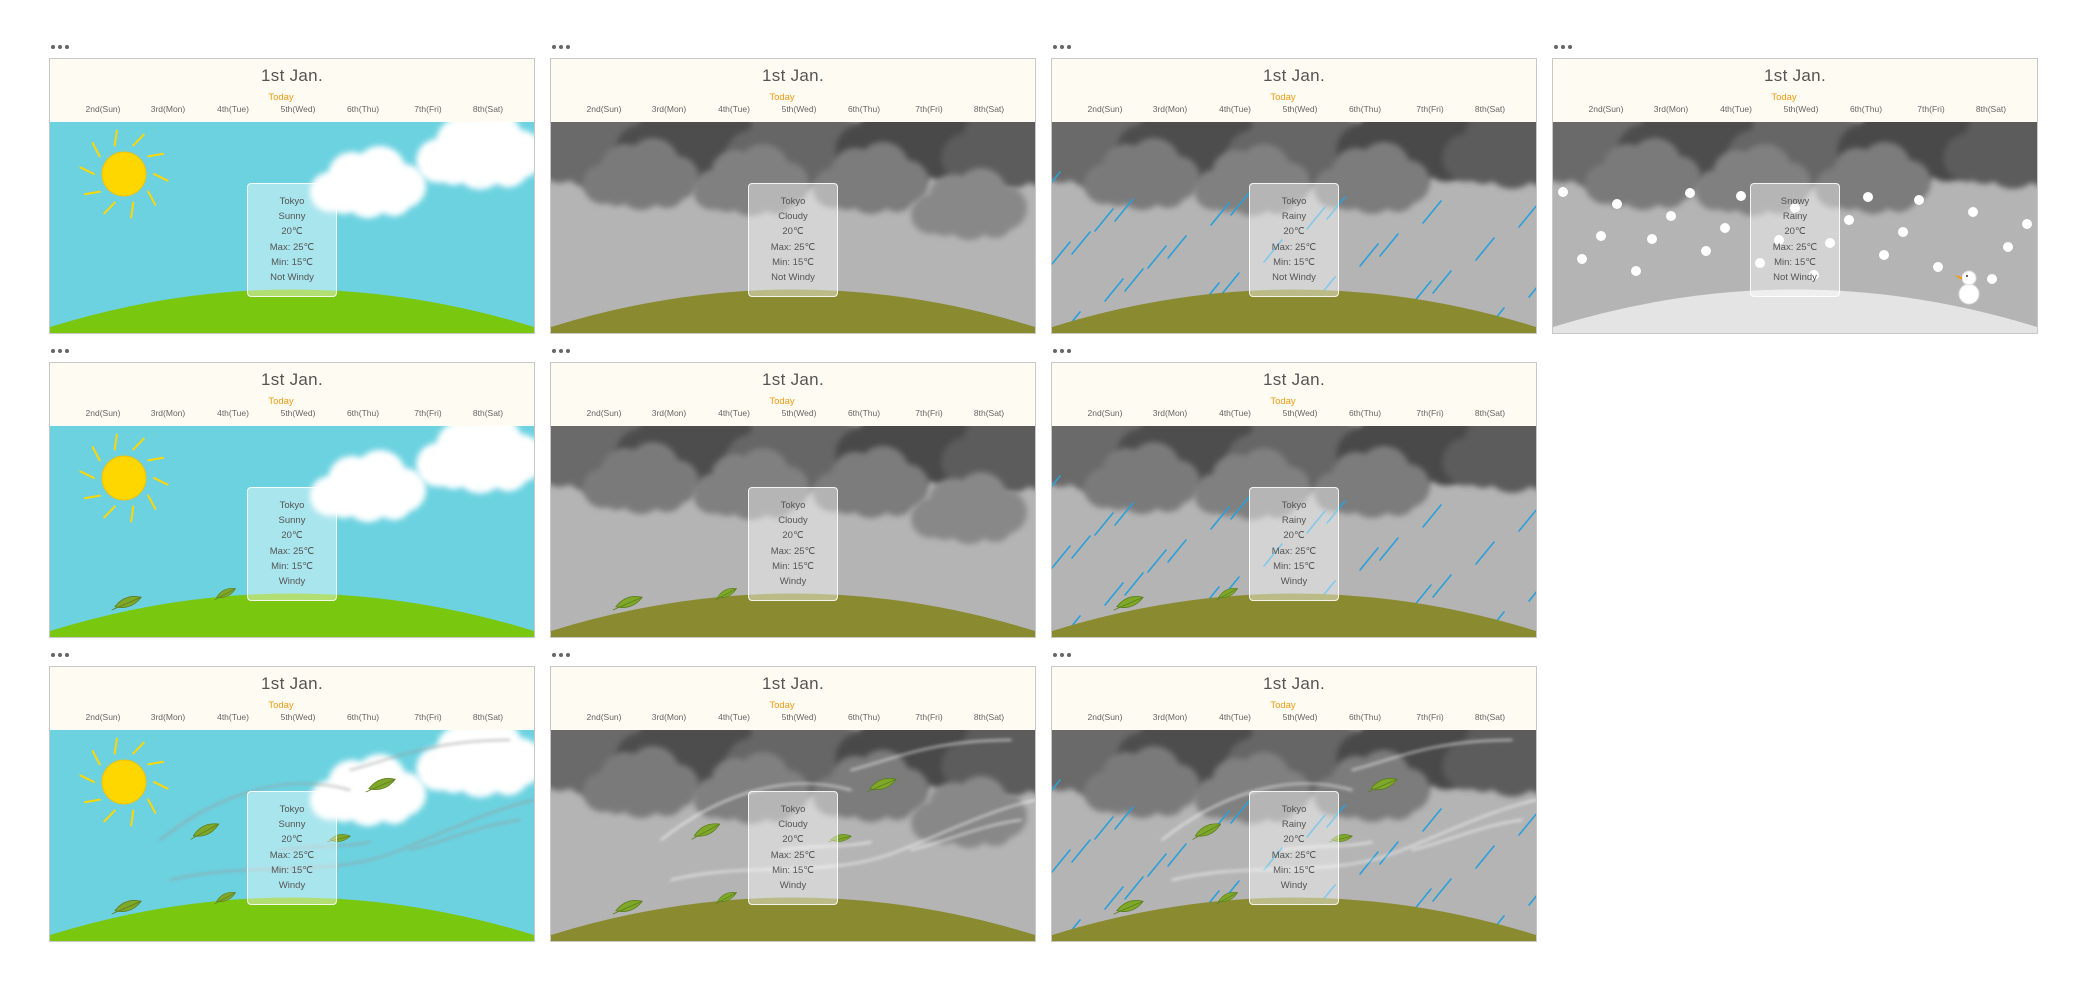 The height and width of the screenshot is (1008, 2078). I want to click on weather-scene: Tokyo Cloudy 20℃ Max: 25℃ Min: 15℃ Windy, so click(793, 531).